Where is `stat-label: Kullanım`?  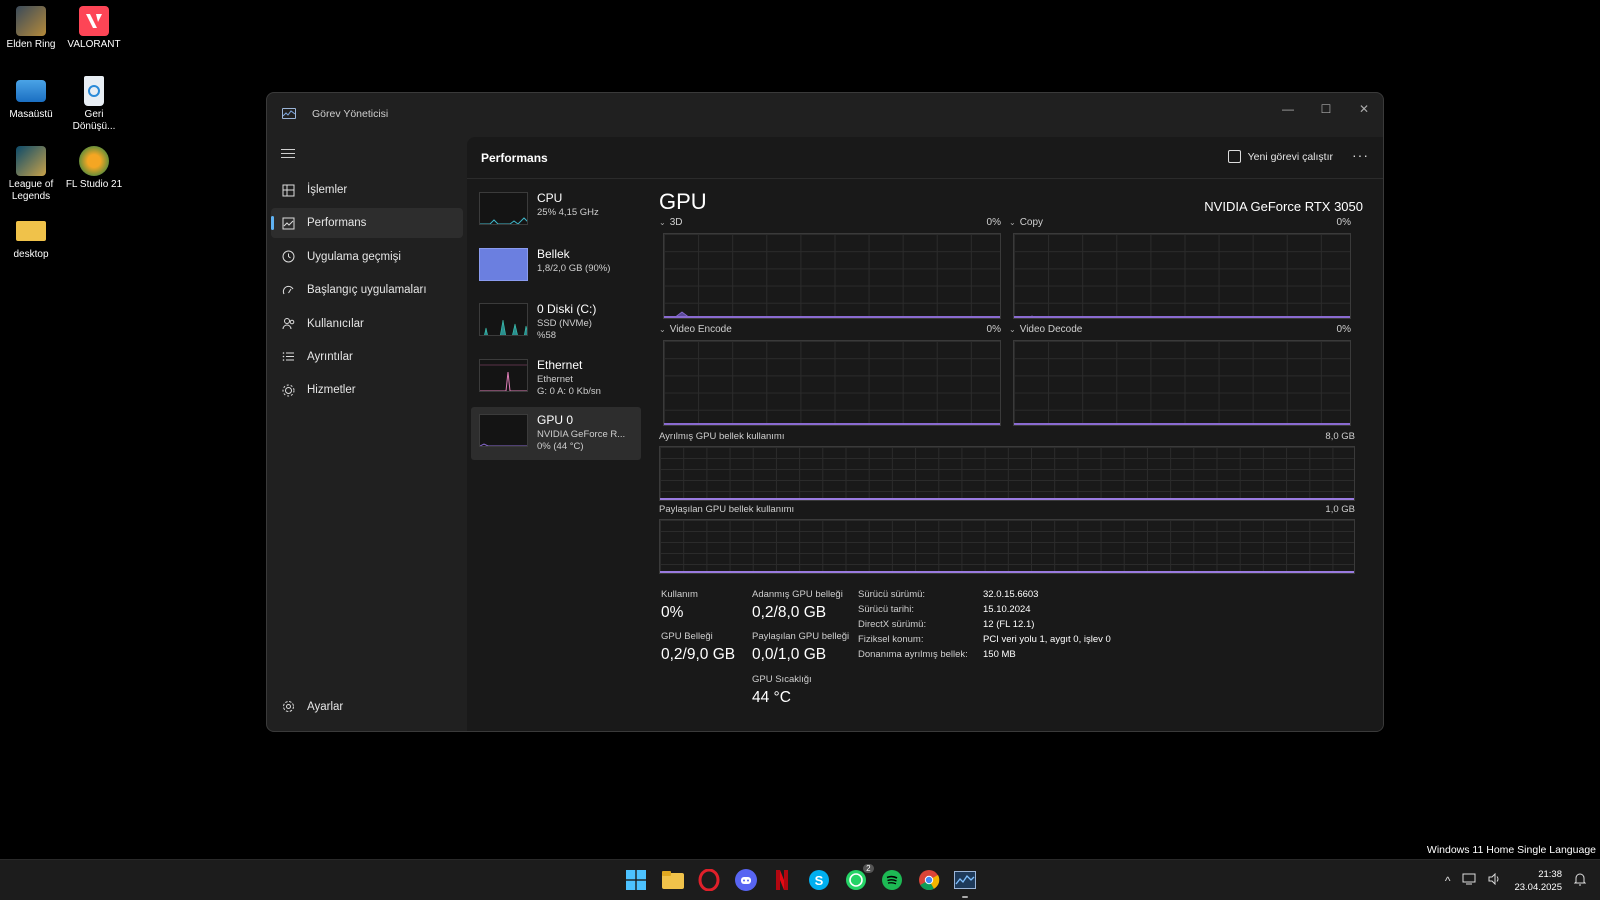
stat-label: Kullanım is located at coordinates (679, 594).